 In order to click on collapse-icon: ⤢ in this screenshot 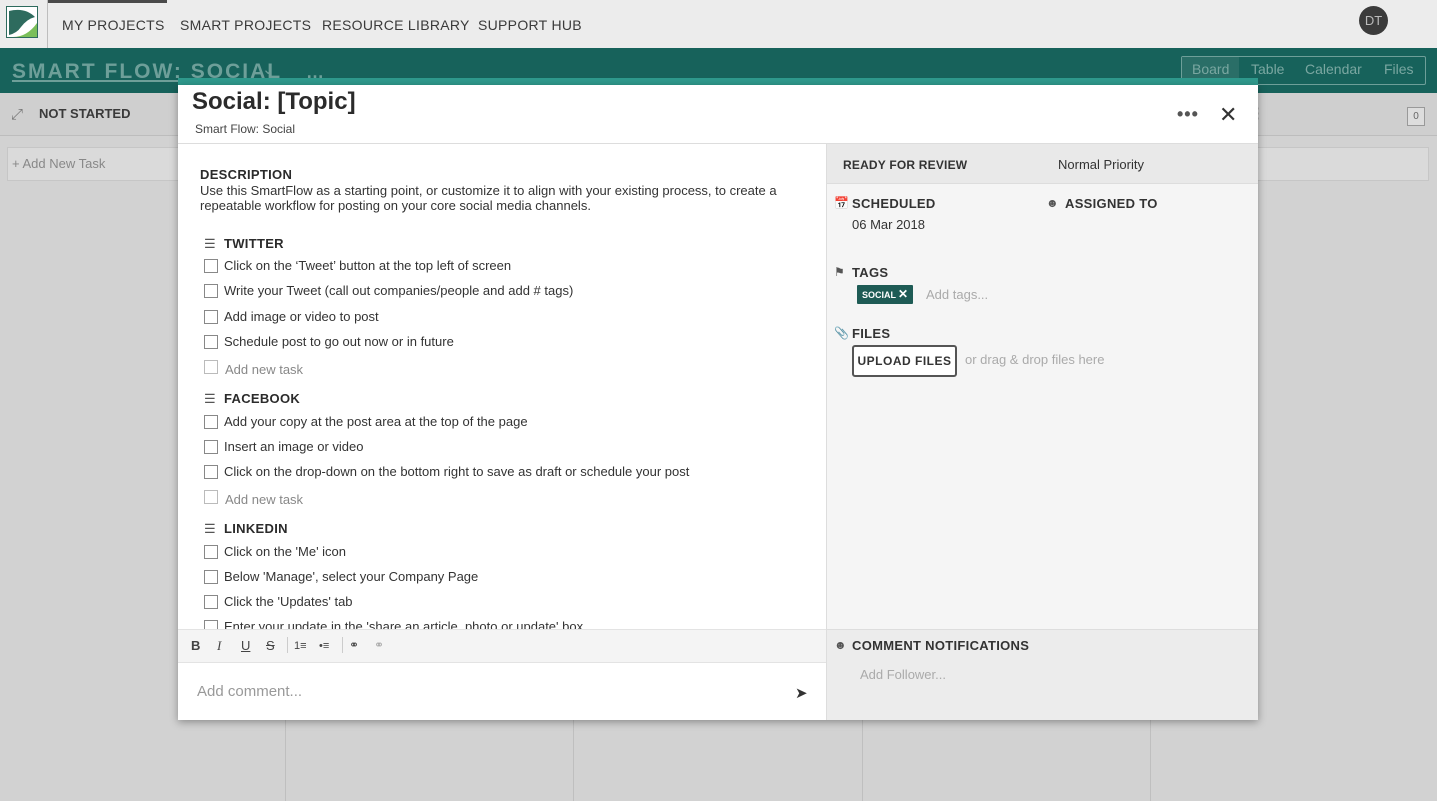, I will do `click(17, 114)`.